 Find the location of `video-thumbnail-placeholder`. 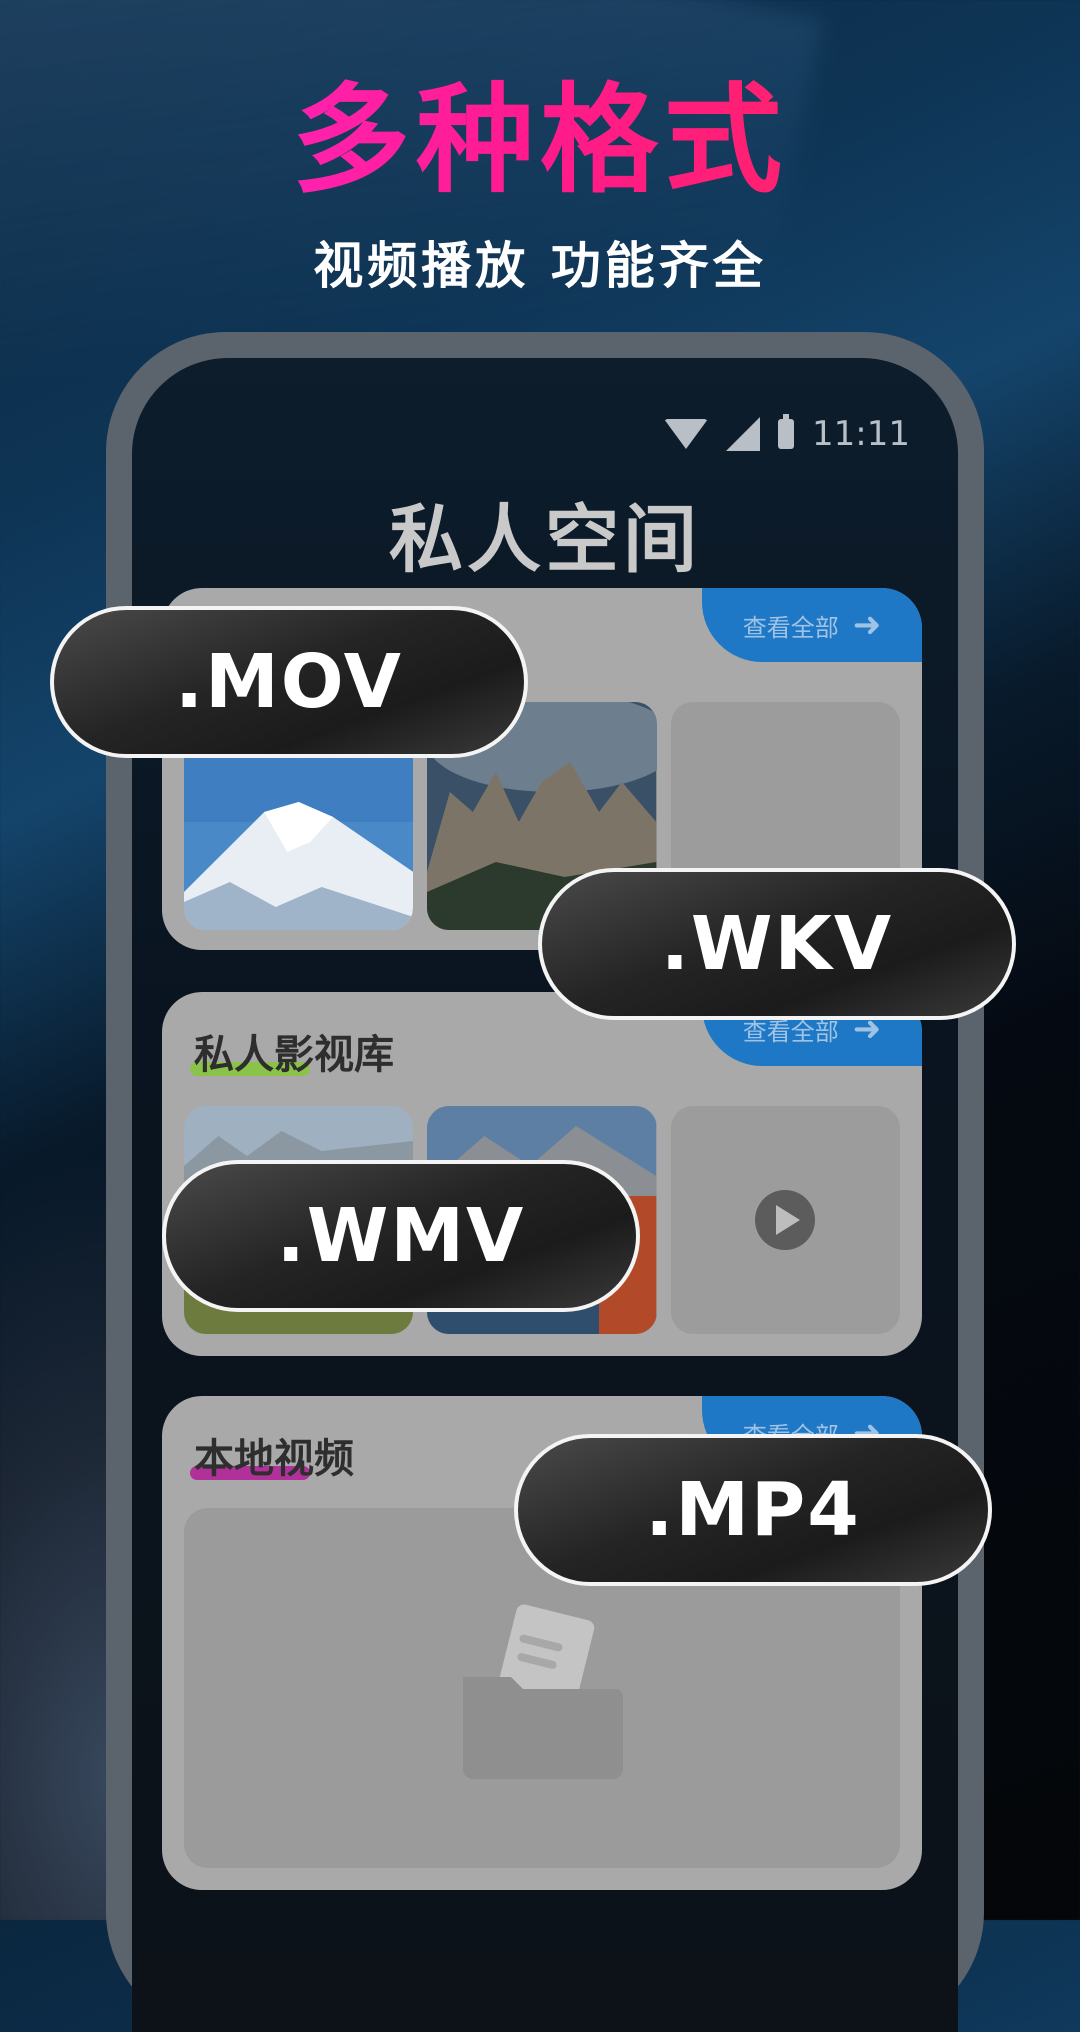

video-thumbnail-placeholder is located at coordinates (785, 1220).